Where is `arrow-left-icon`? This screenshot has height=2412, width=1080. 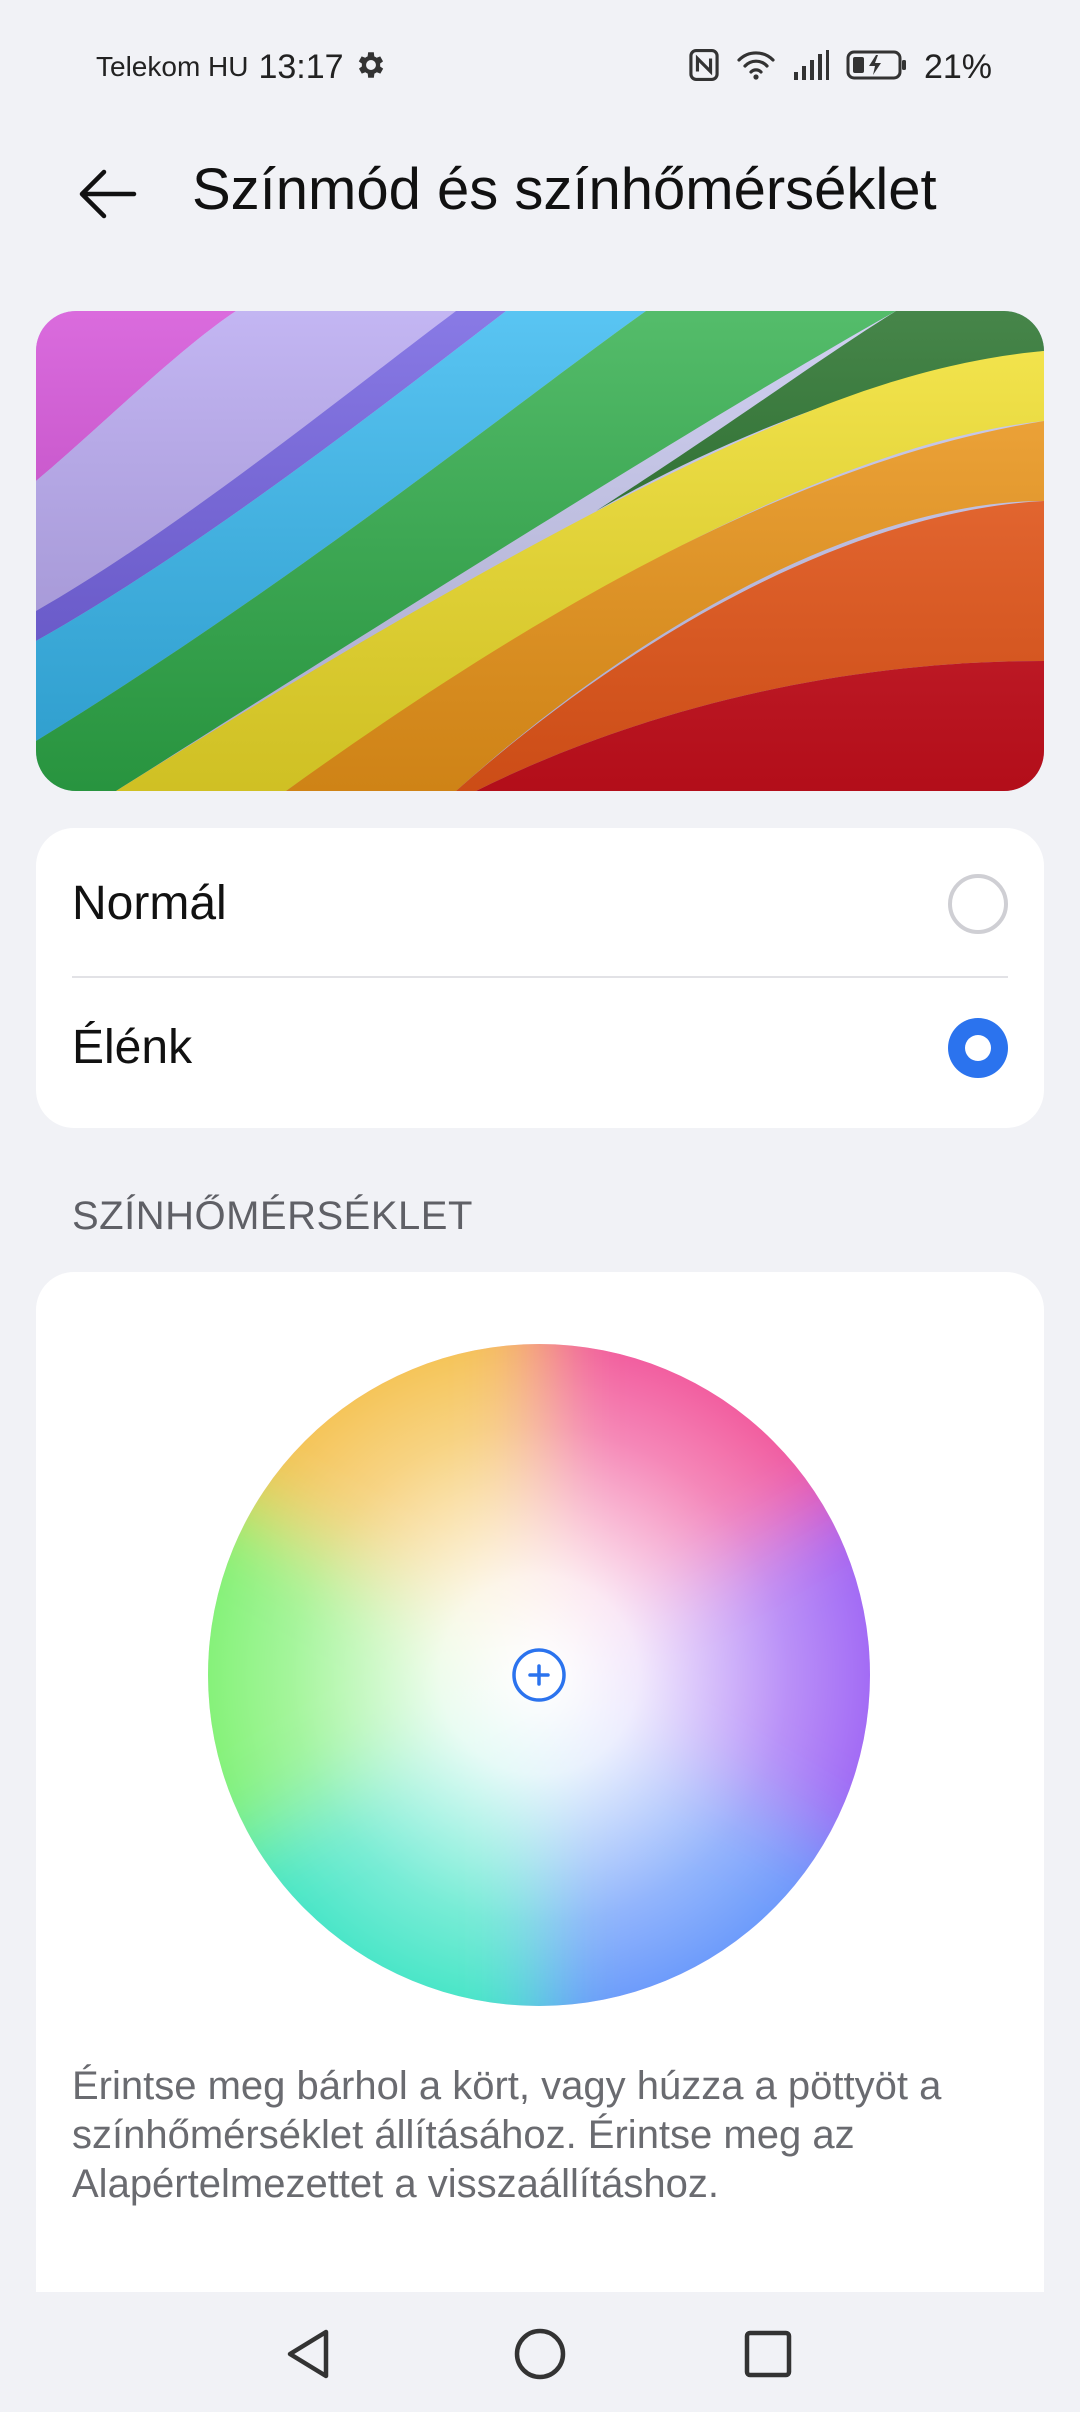 arrow-left-icon is located at coordinates (108, 194).